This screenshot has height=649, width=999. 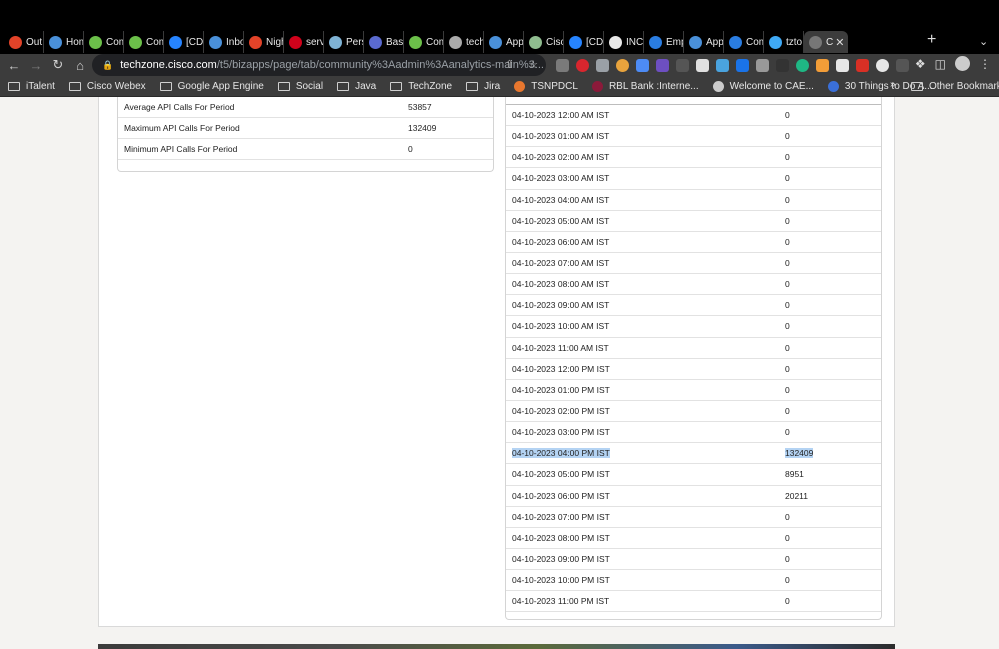 What do you see at coordinates (80, 65) in the screenshot?
I see `home-button: ⌂` at bounding box center [80, 65].